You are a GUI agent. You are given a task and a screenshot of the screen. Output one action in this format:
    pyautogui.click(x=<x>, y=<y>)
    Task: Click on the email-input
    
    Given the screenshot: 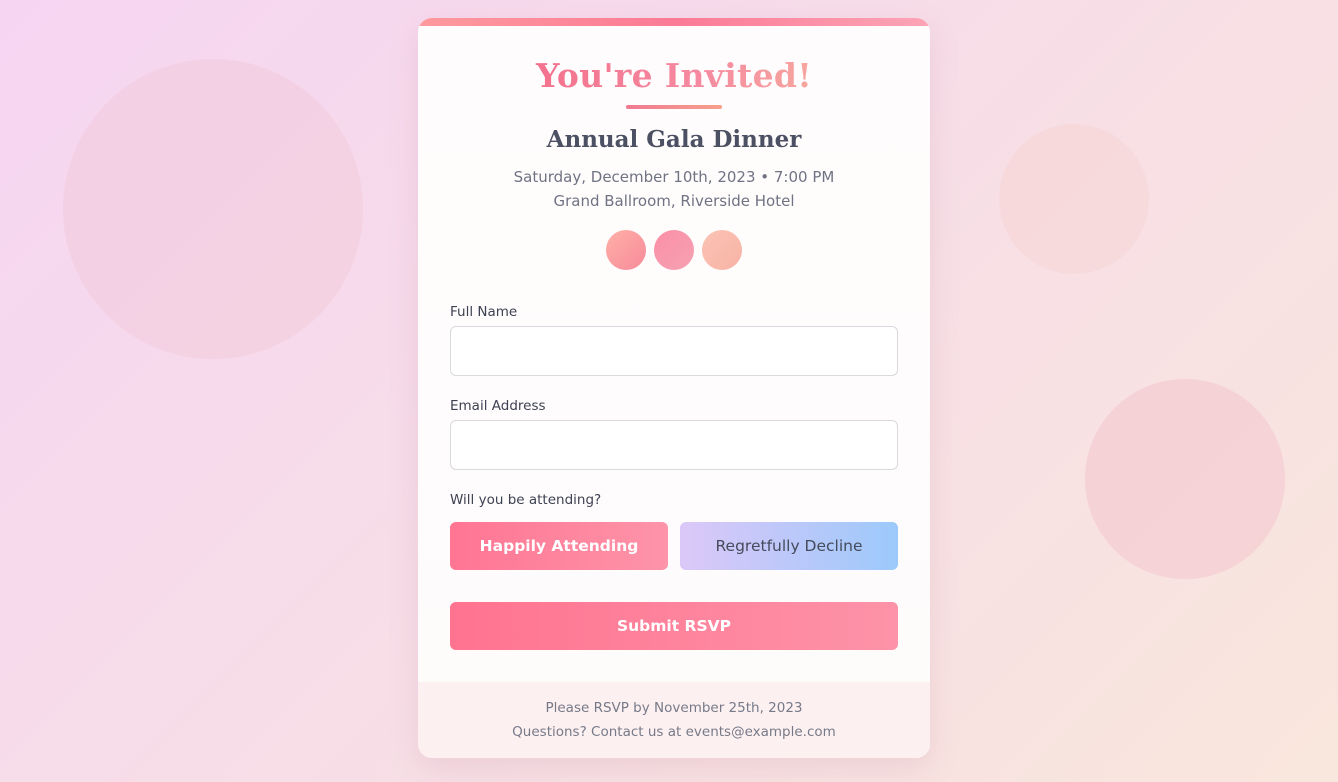 What is the action you would take?
    pyautogui.click(x=674, y=445)
    